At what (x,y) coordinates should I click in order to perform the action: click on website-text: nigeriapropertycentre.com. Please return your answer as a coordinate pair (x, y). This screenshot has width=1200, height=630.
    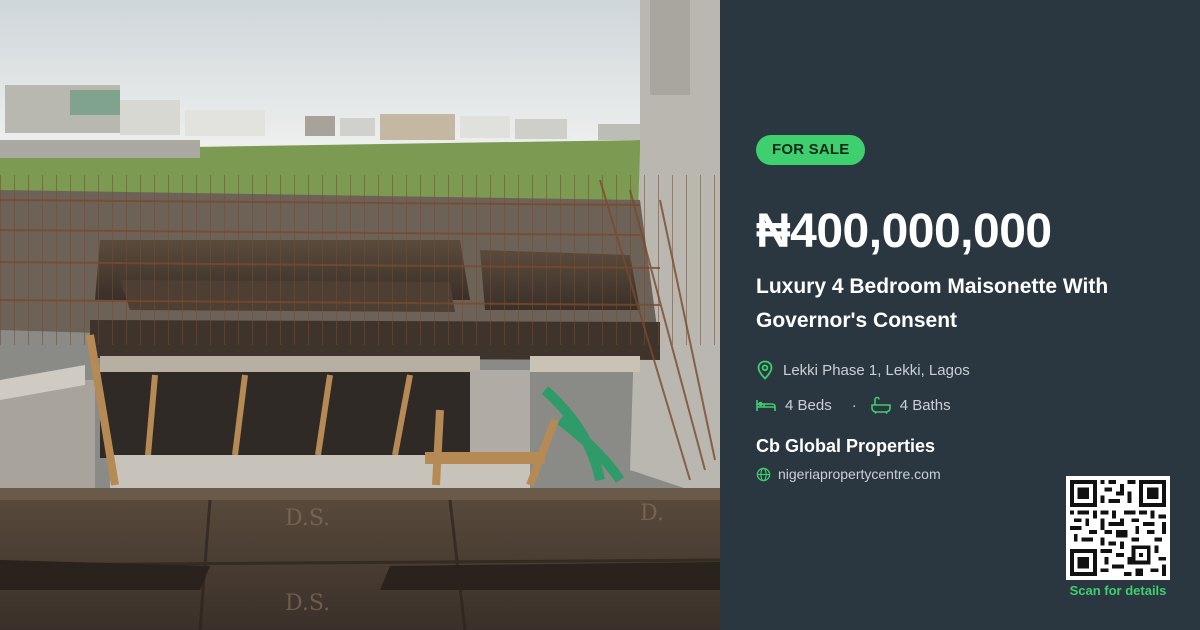
    Looking at the image, I should click on (859, 474).